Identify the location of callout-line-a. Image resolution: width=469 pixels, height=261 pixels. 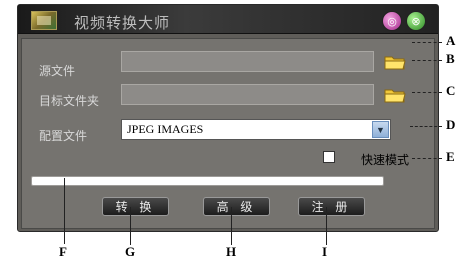
(427, 42).